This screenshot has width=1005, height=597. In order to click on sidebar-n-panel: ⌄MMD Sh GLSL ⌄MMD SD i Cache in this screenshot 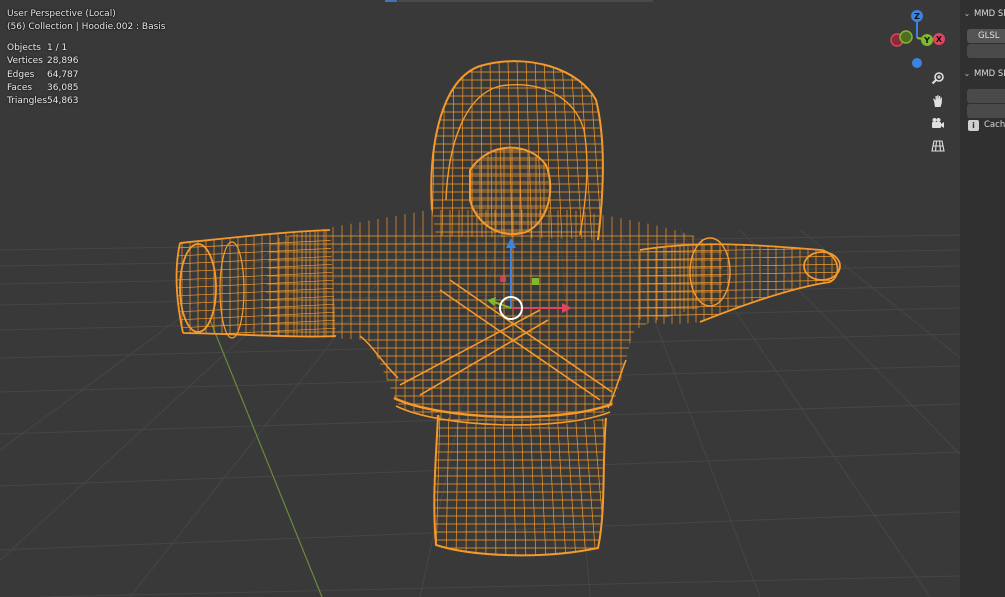, I will do `click(982, 298)`.